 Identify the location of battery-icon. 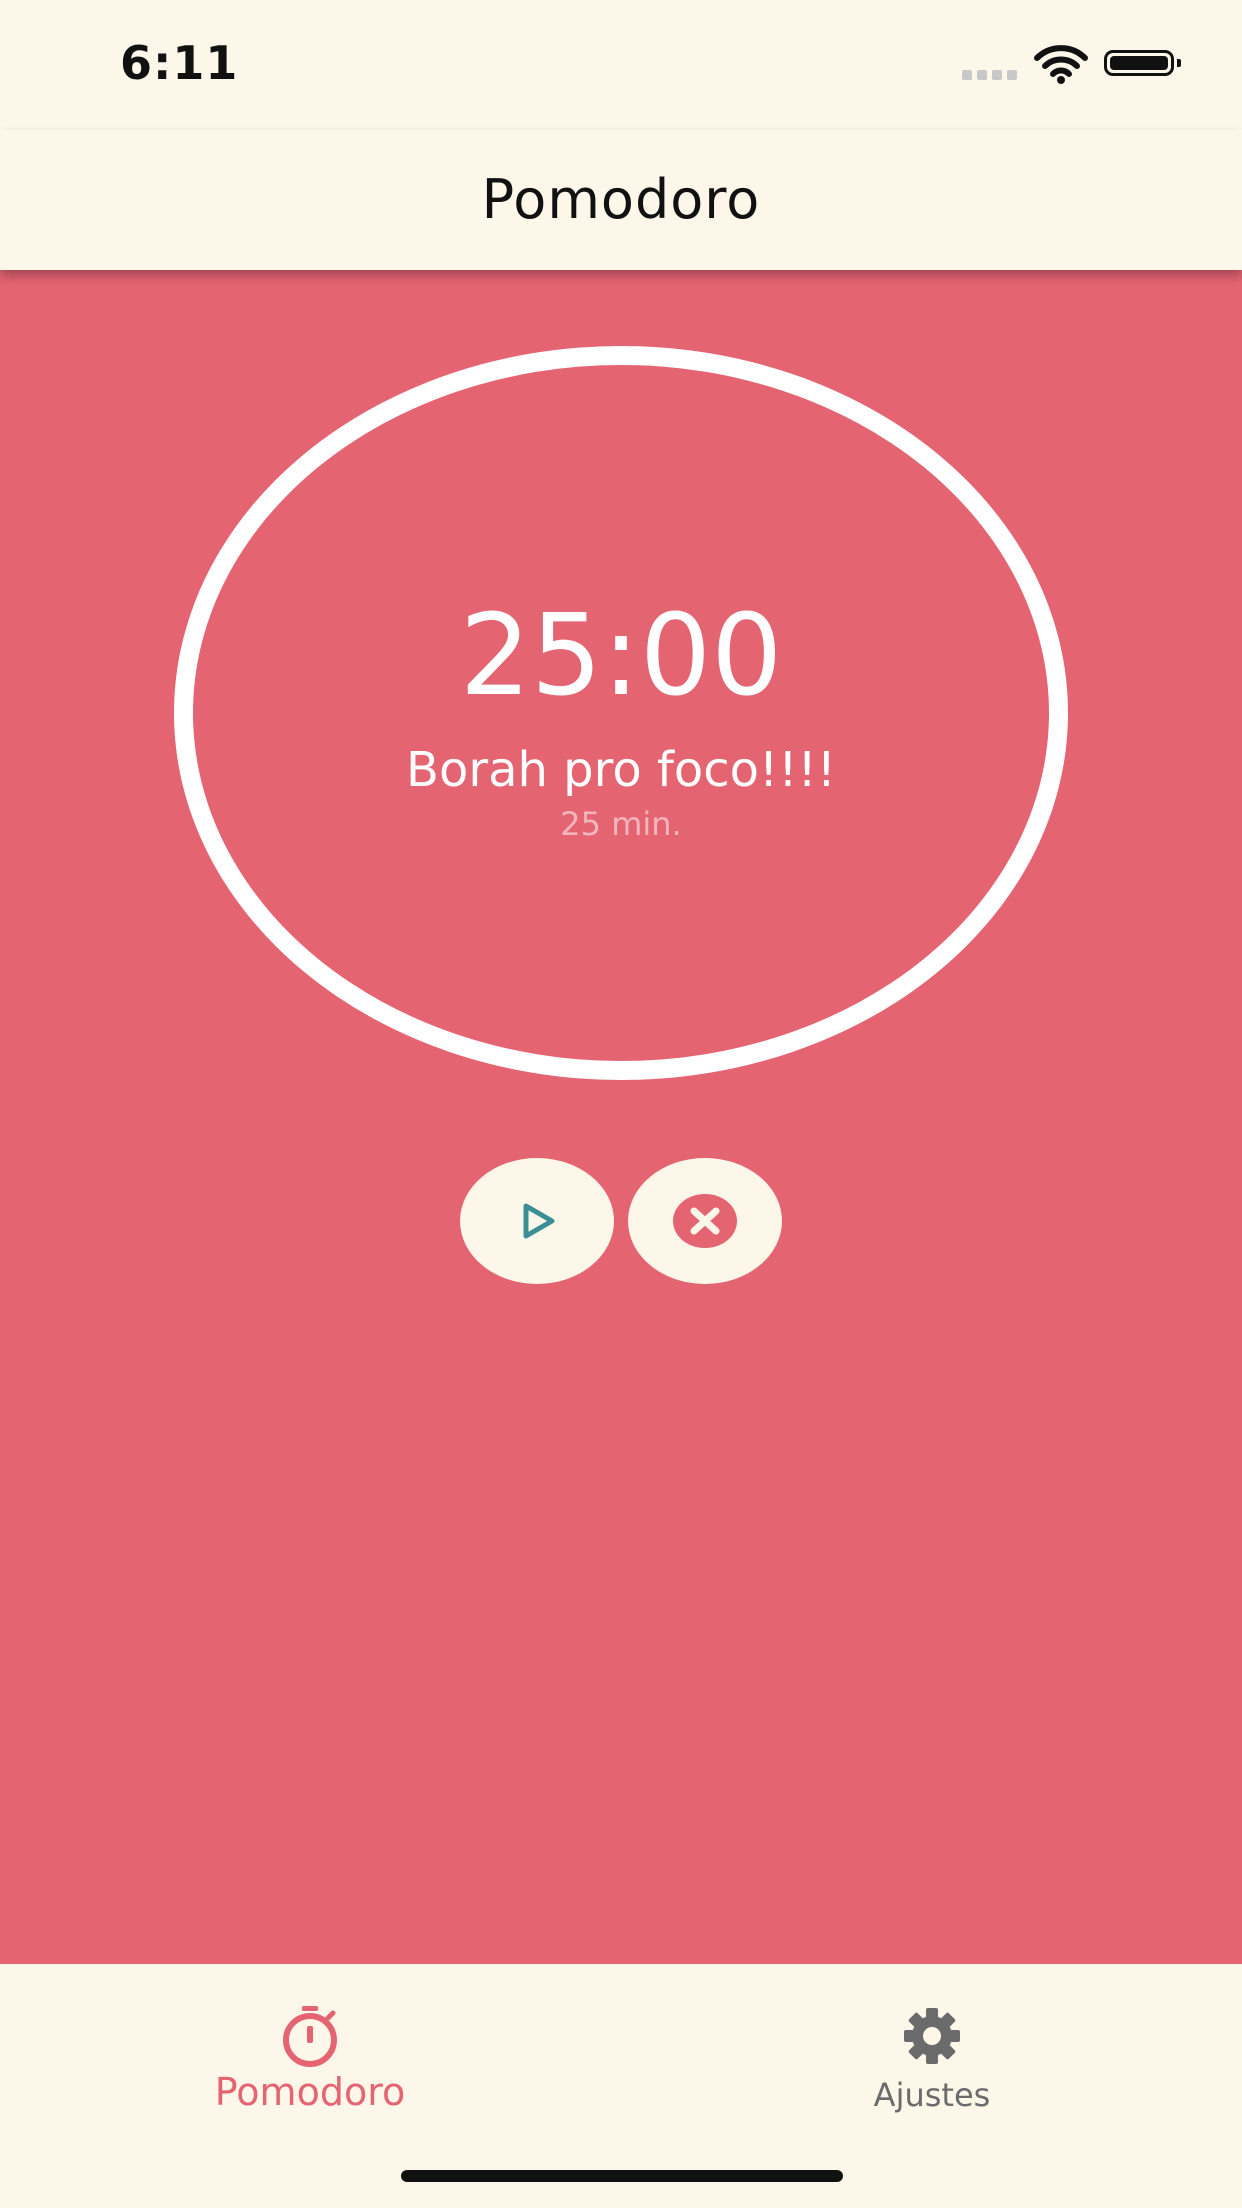
(1144, 65).